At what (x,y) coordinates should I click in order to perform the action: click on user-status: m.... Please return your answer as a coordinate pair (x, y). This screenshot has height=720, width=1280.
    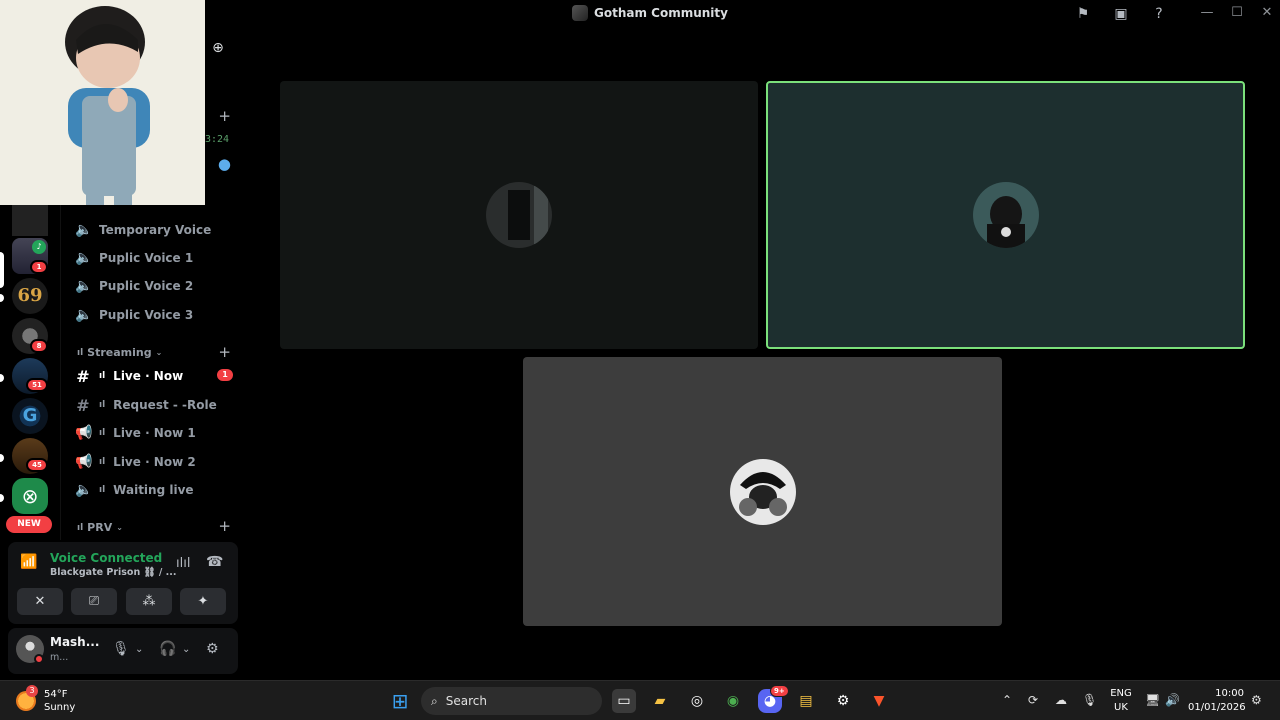
    Looking at the image, I should click on (59, 657).